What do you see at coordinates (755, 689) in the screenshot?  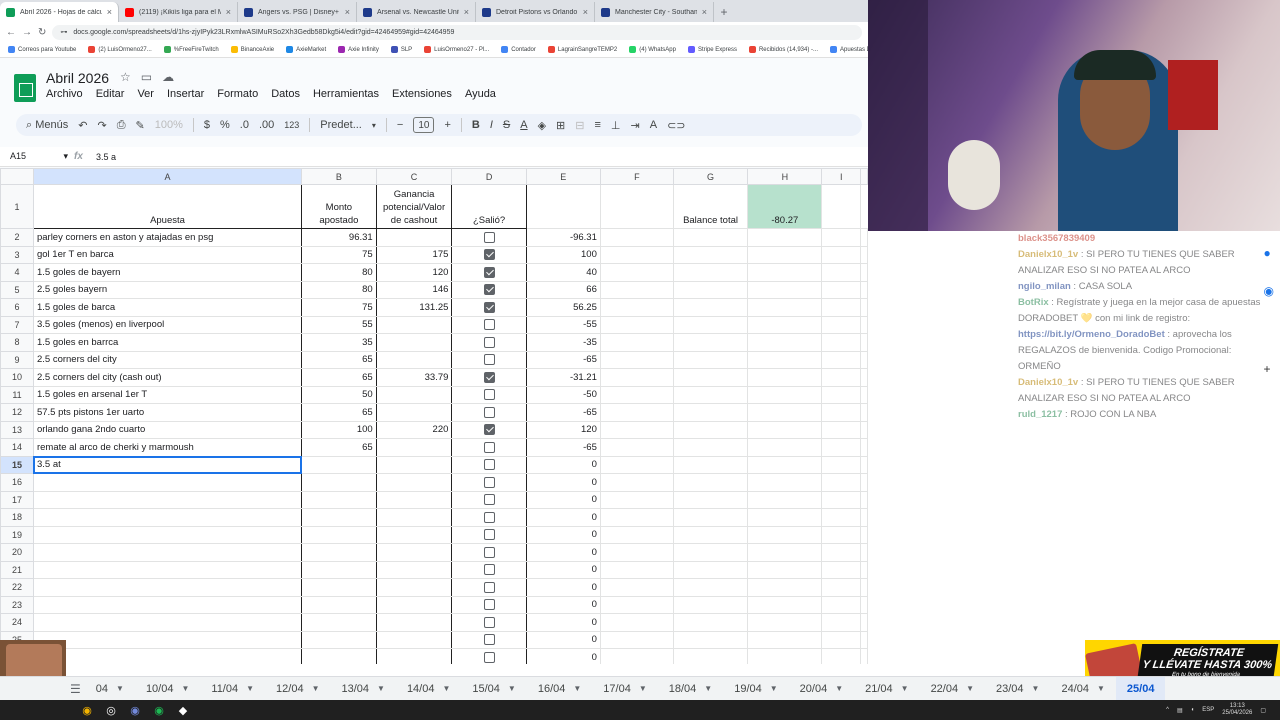 I see `sheet-tab: 19/04 ▼` at bounding box center [755, 689].